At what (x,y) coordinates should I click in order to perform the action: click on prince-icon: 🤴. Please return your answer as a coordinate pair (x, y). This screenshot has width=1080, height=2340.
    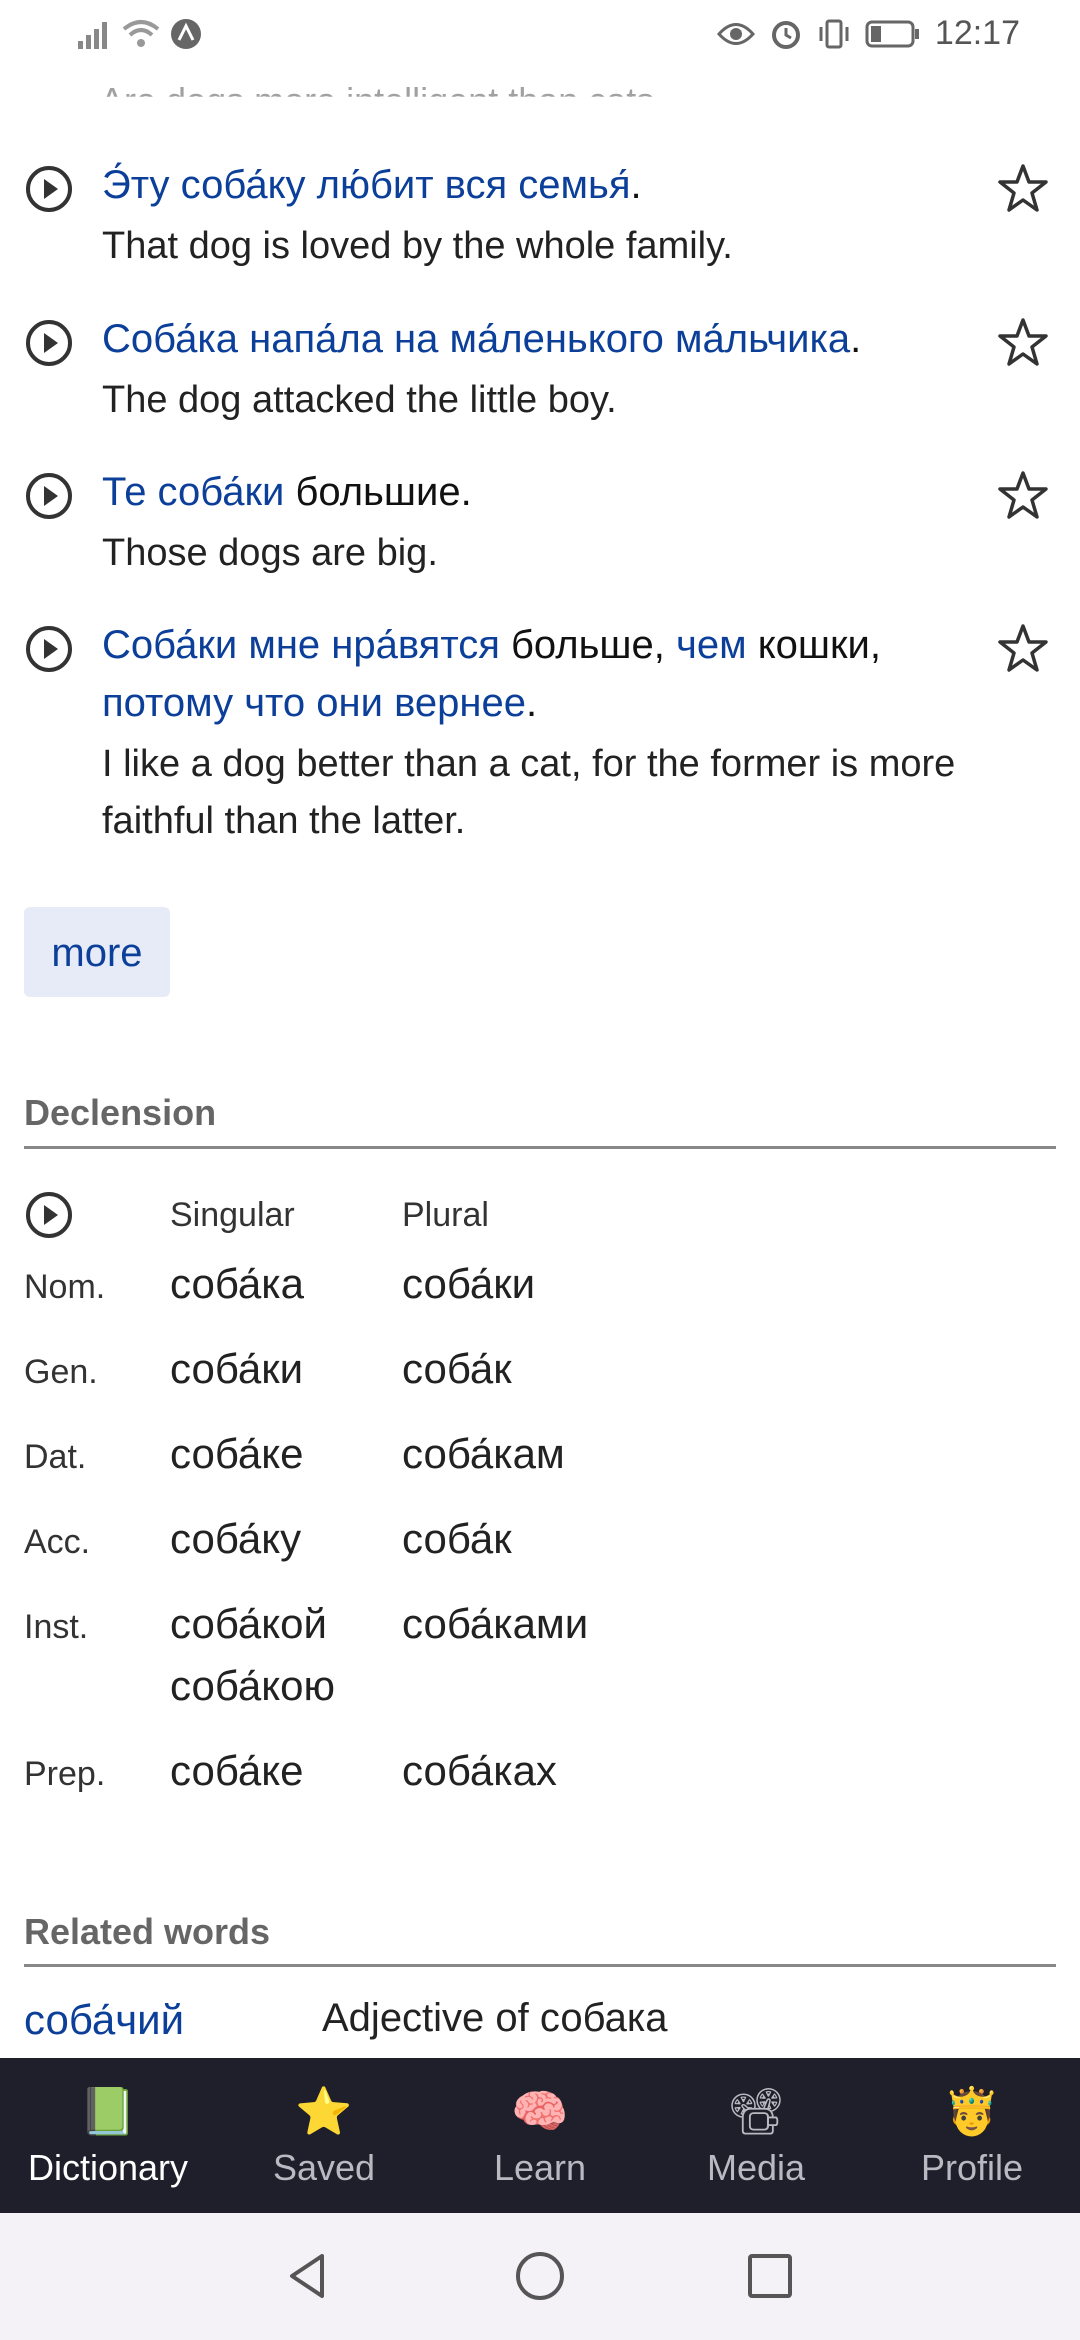
    Looking at the image, I should click on (972, 2110).